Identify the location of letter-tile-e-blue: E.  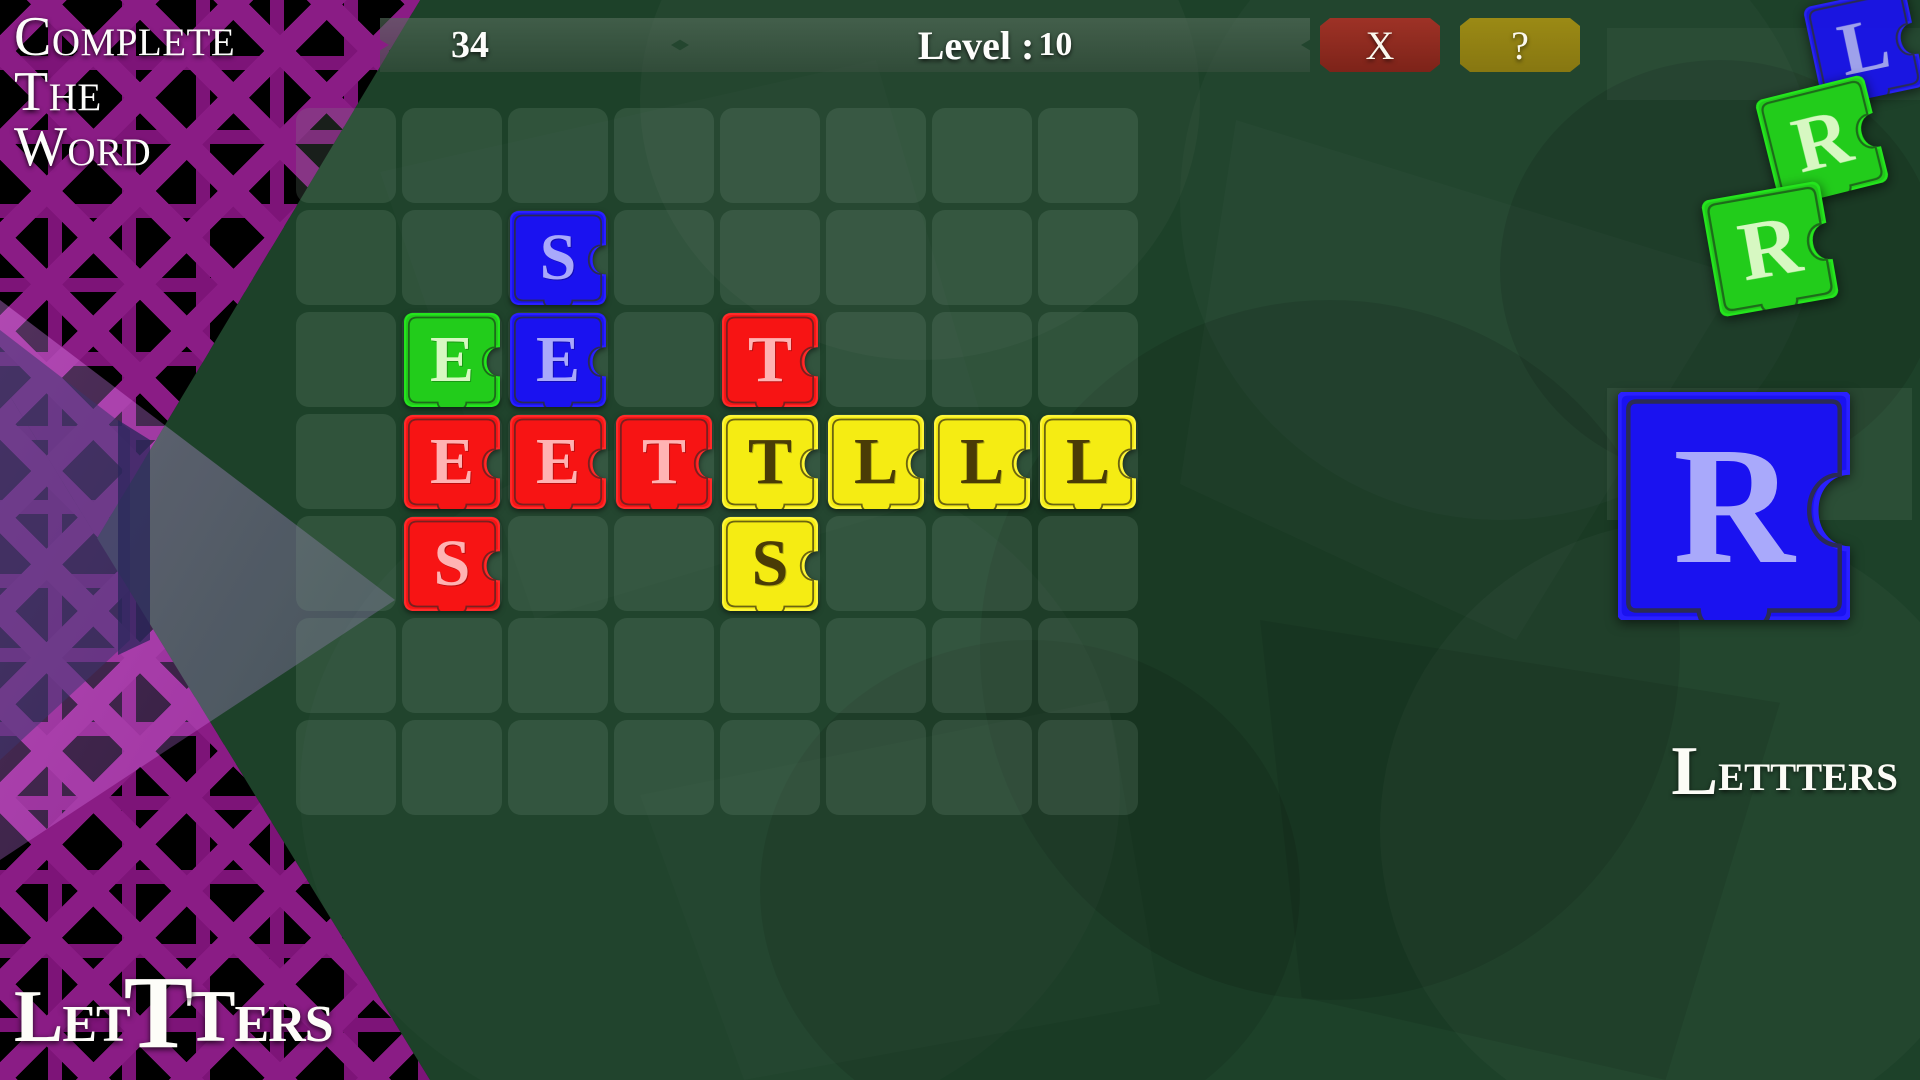
(558, 360).